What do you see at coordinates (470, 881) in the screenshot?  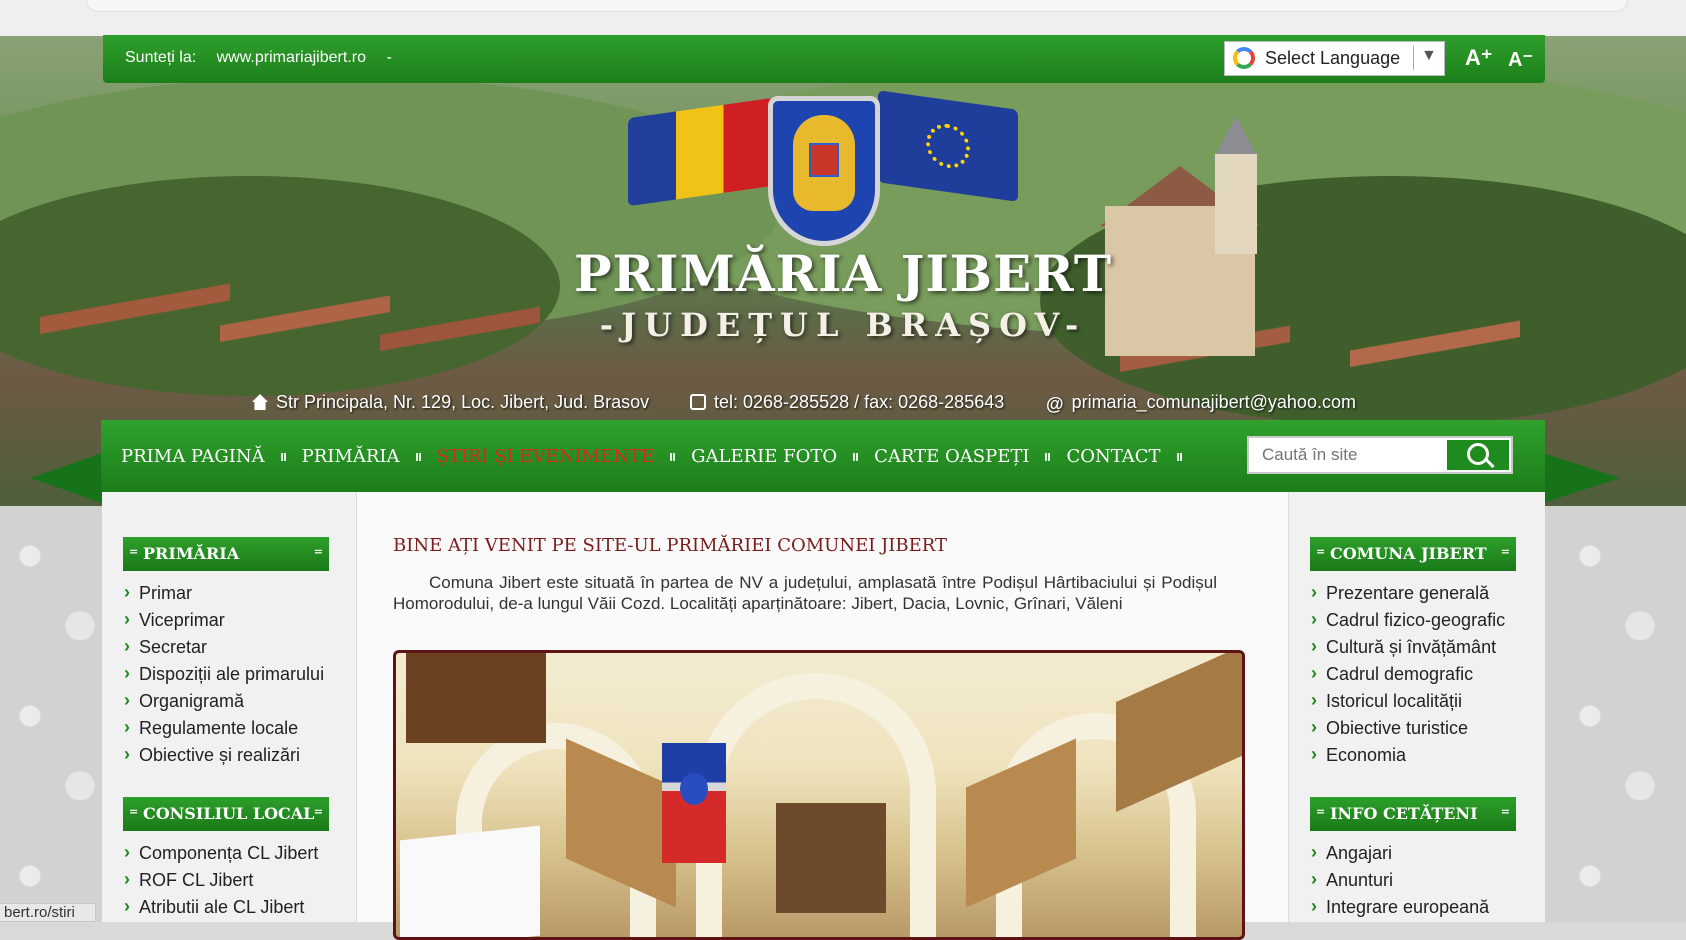 I see `altar-cloth` at bounding box center [470, 881].